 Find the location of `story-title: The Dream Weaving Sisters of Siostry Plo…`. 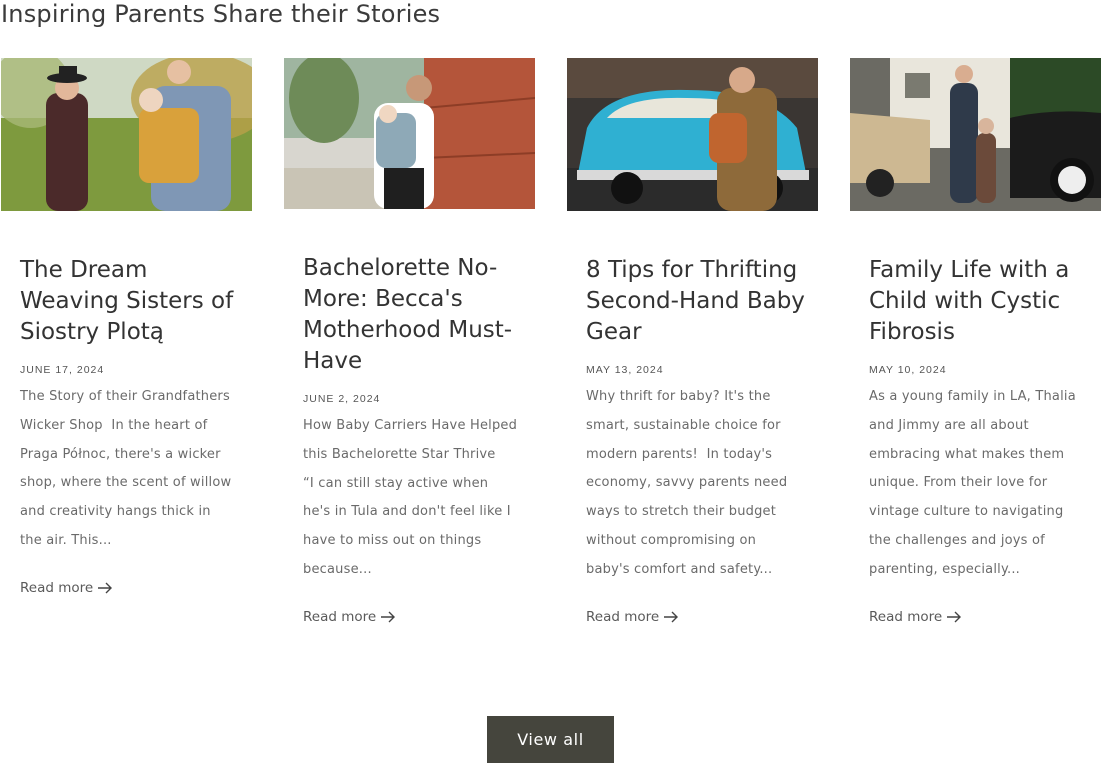

story-title: The Dream Weaving Sisters of Siostry Plo… is located at coordinates (132, 301).